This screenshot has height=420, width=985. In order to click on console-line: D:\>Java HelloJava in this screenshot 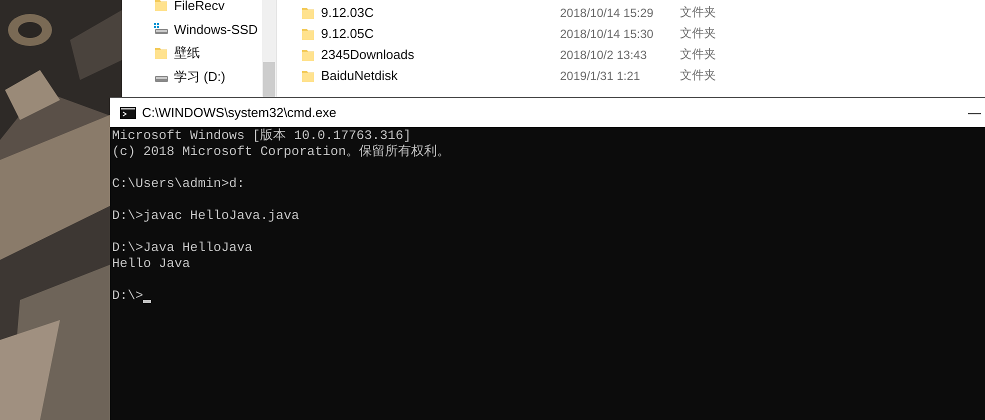, I will do `click(182, 248)`.